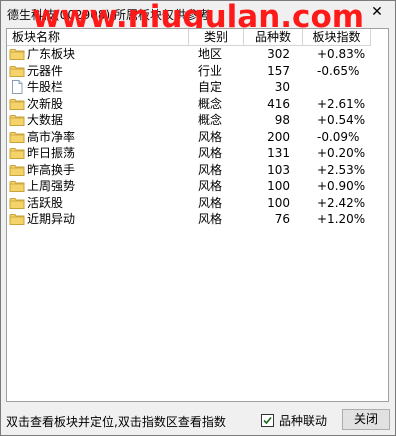  I want to click on row-index: +0.83%, so click(337, 54).